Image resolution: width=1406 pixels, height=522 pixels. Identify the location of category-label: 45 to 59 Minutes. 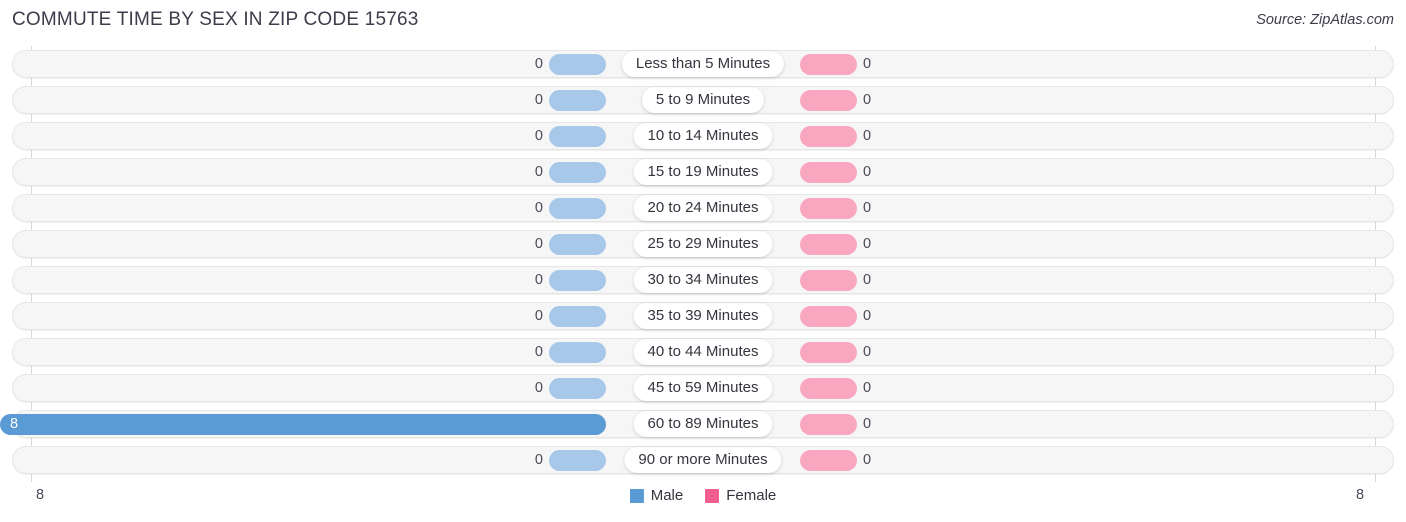
(703, 388).